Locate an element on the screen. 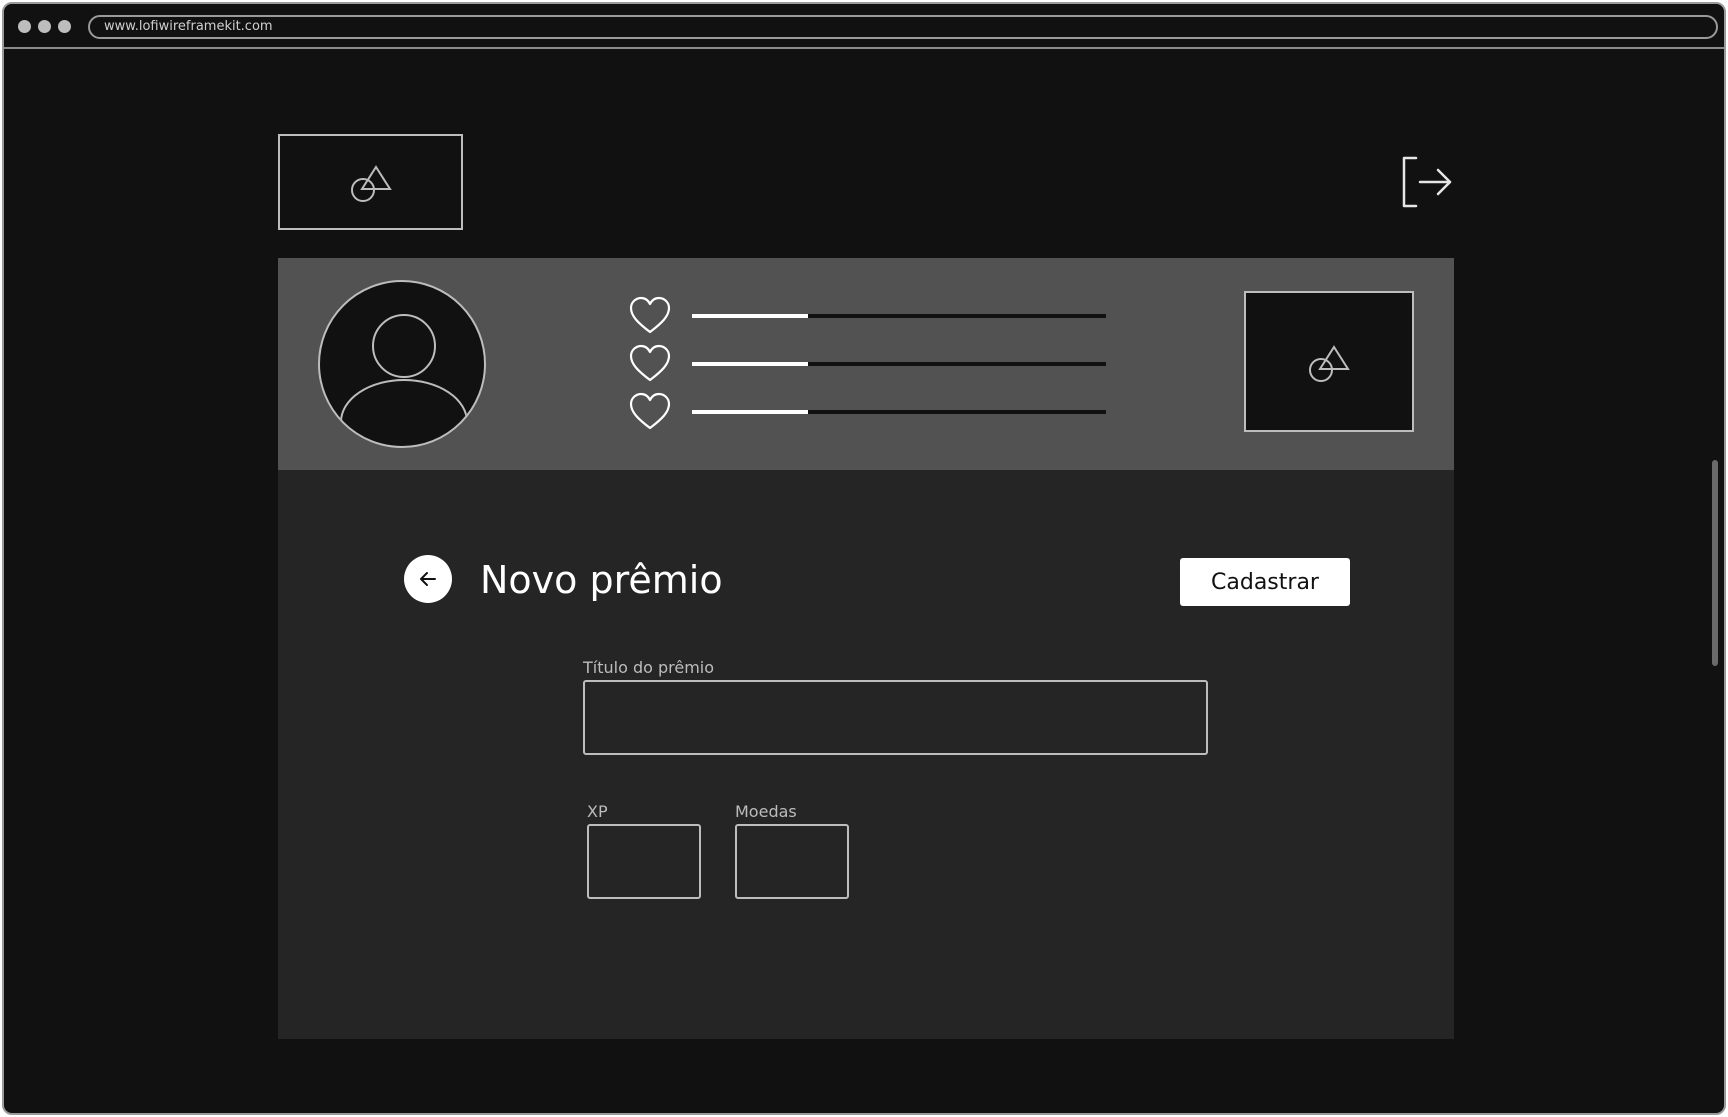 Image resolution: width=1728 pixels, height=1117 pixels. side-image-placeholder is located at coordinates (1329, 361).